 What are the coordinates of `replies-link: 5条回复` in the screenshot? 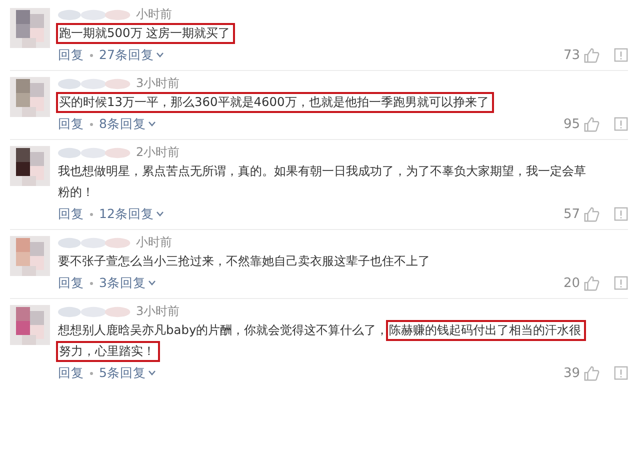 It's located at (127, 373).